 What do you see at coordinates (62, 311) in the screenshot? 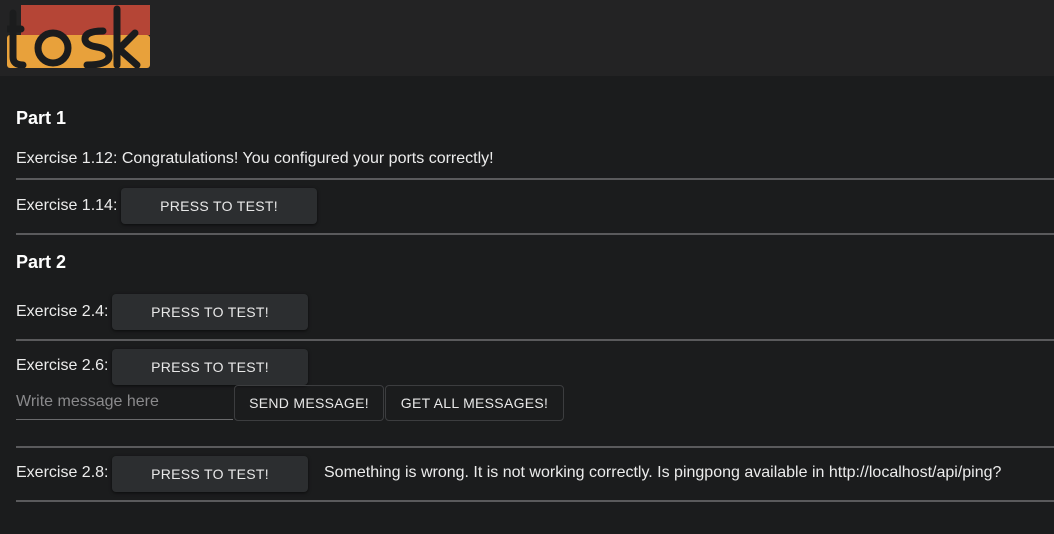
I see `exercise-2-4-label: Exercise 2.4:` at bounding box center [62, 311].